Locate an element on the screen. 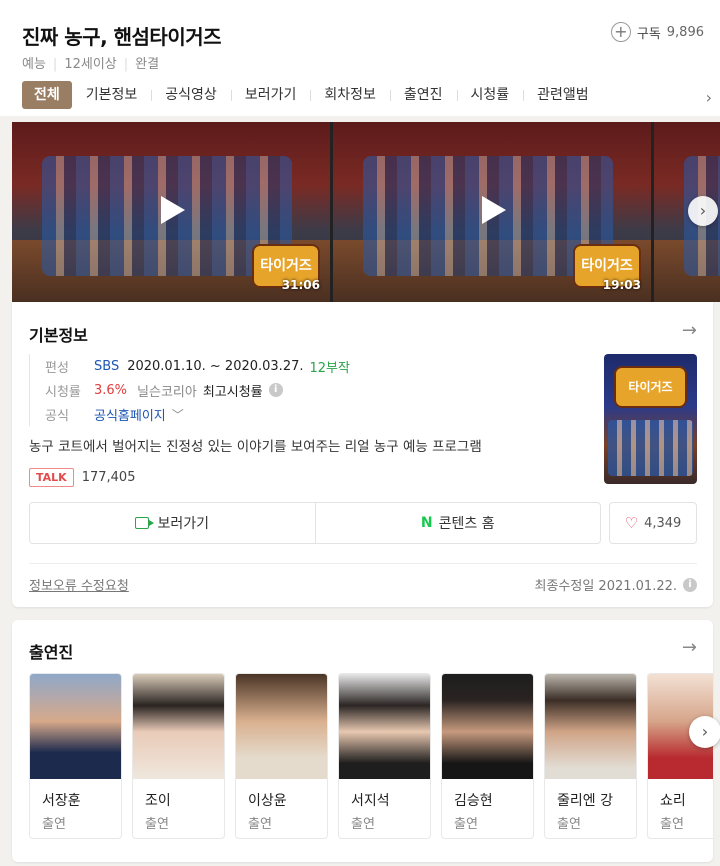  talk-row: TALK 177,405 is located at coordinates (82, 477).